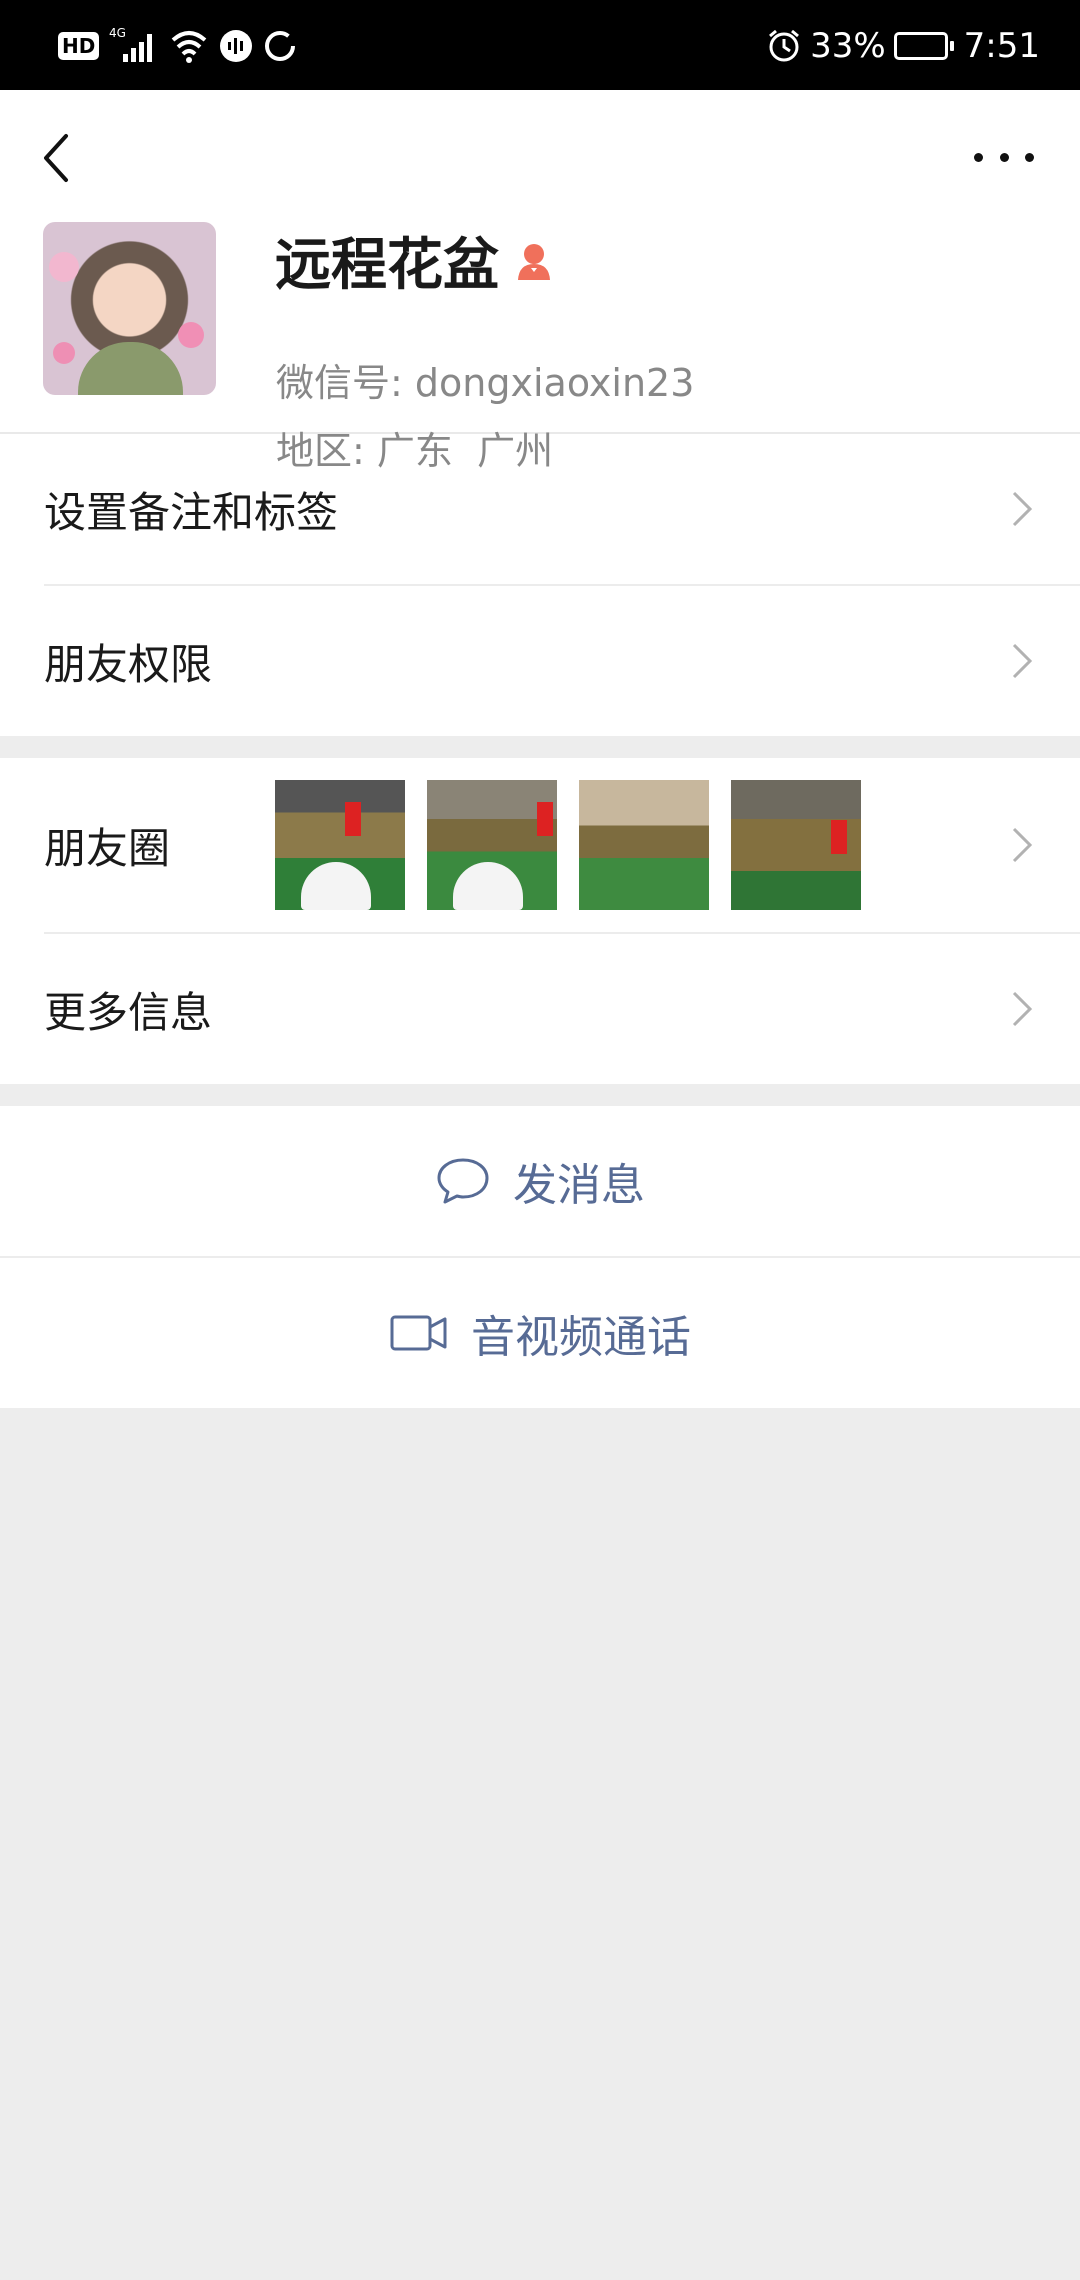 This screenshot has width=1080, height=2280. I want to click on contact-name-text: 远程花盆, so click(387, 265).